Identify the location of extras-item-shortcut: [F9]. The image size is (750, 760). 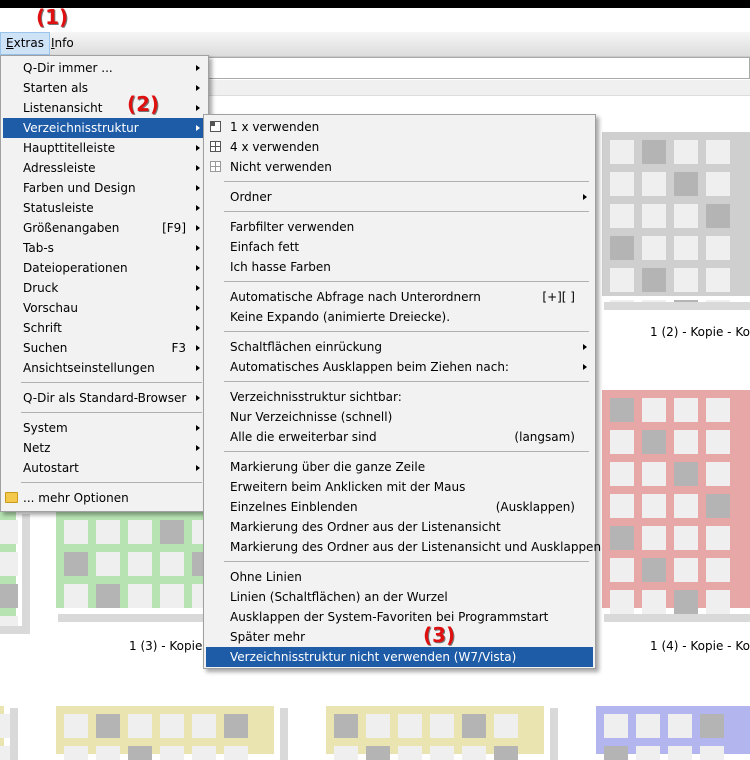
(174, 228).